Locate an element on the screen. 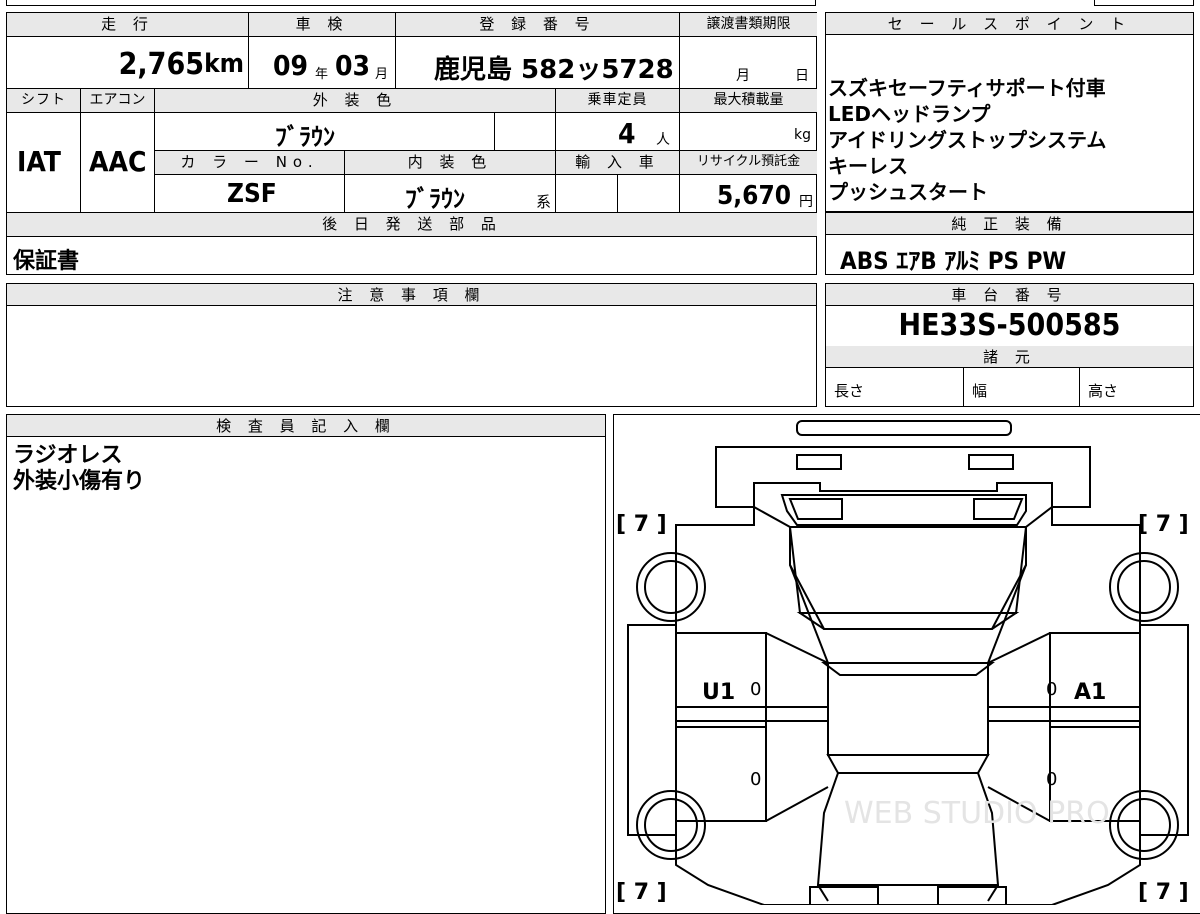 This screenshot has height=914, width=1200. aircon-cell: AAC is located at coordinates (118, 163).